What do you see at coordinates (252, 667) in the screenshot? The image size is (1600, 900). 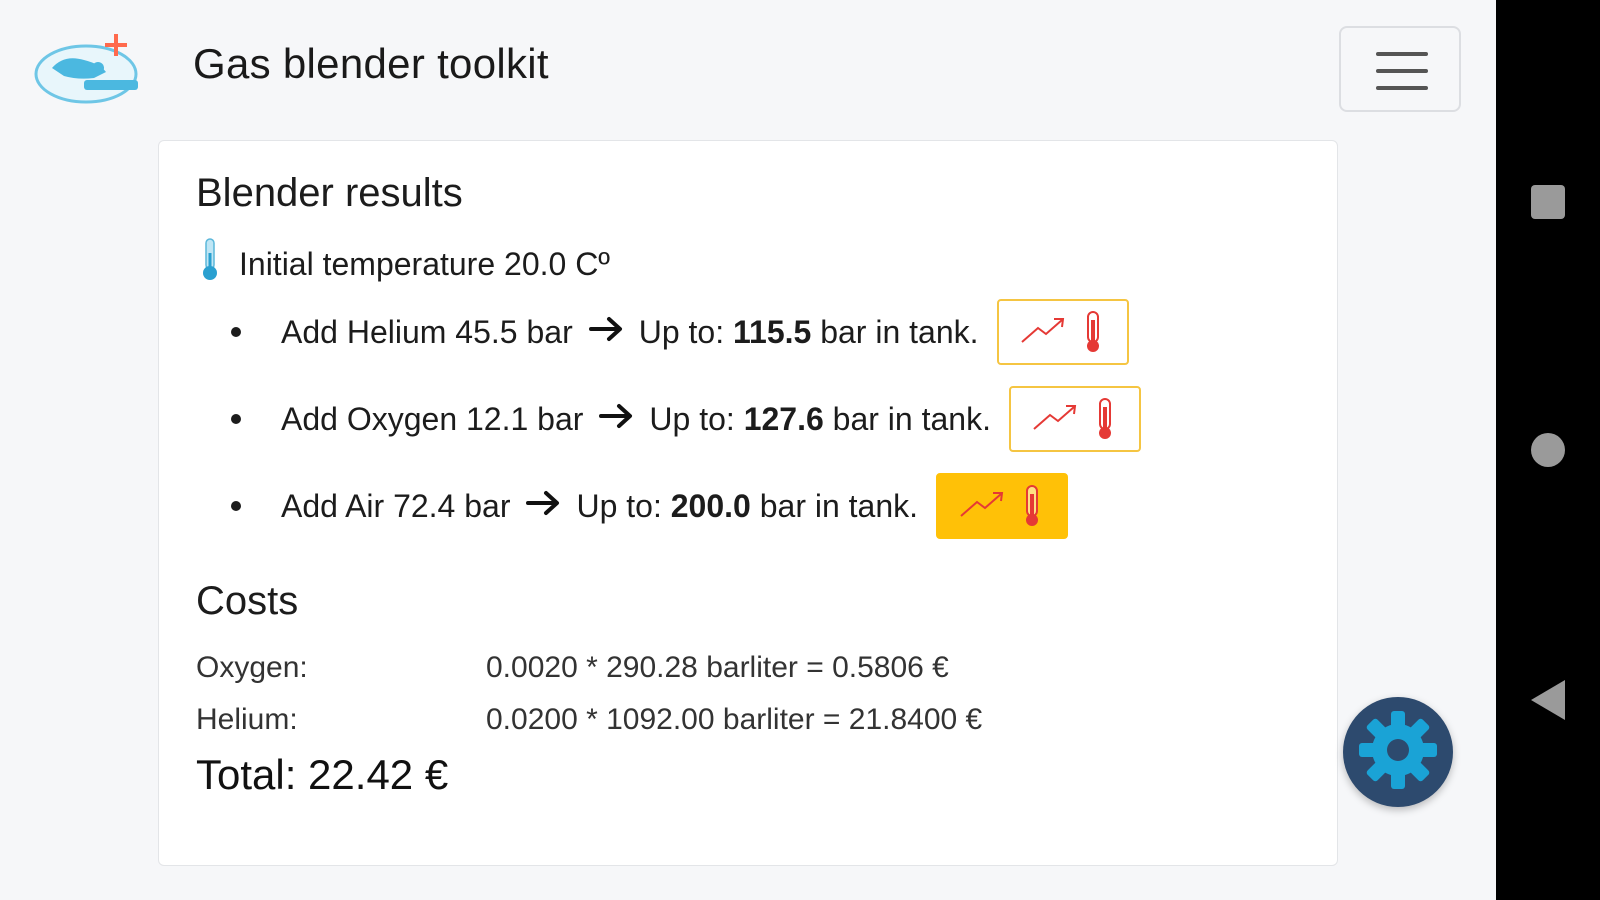 I see `cost-label: Oxygen:` at bounding box center [252, 667].